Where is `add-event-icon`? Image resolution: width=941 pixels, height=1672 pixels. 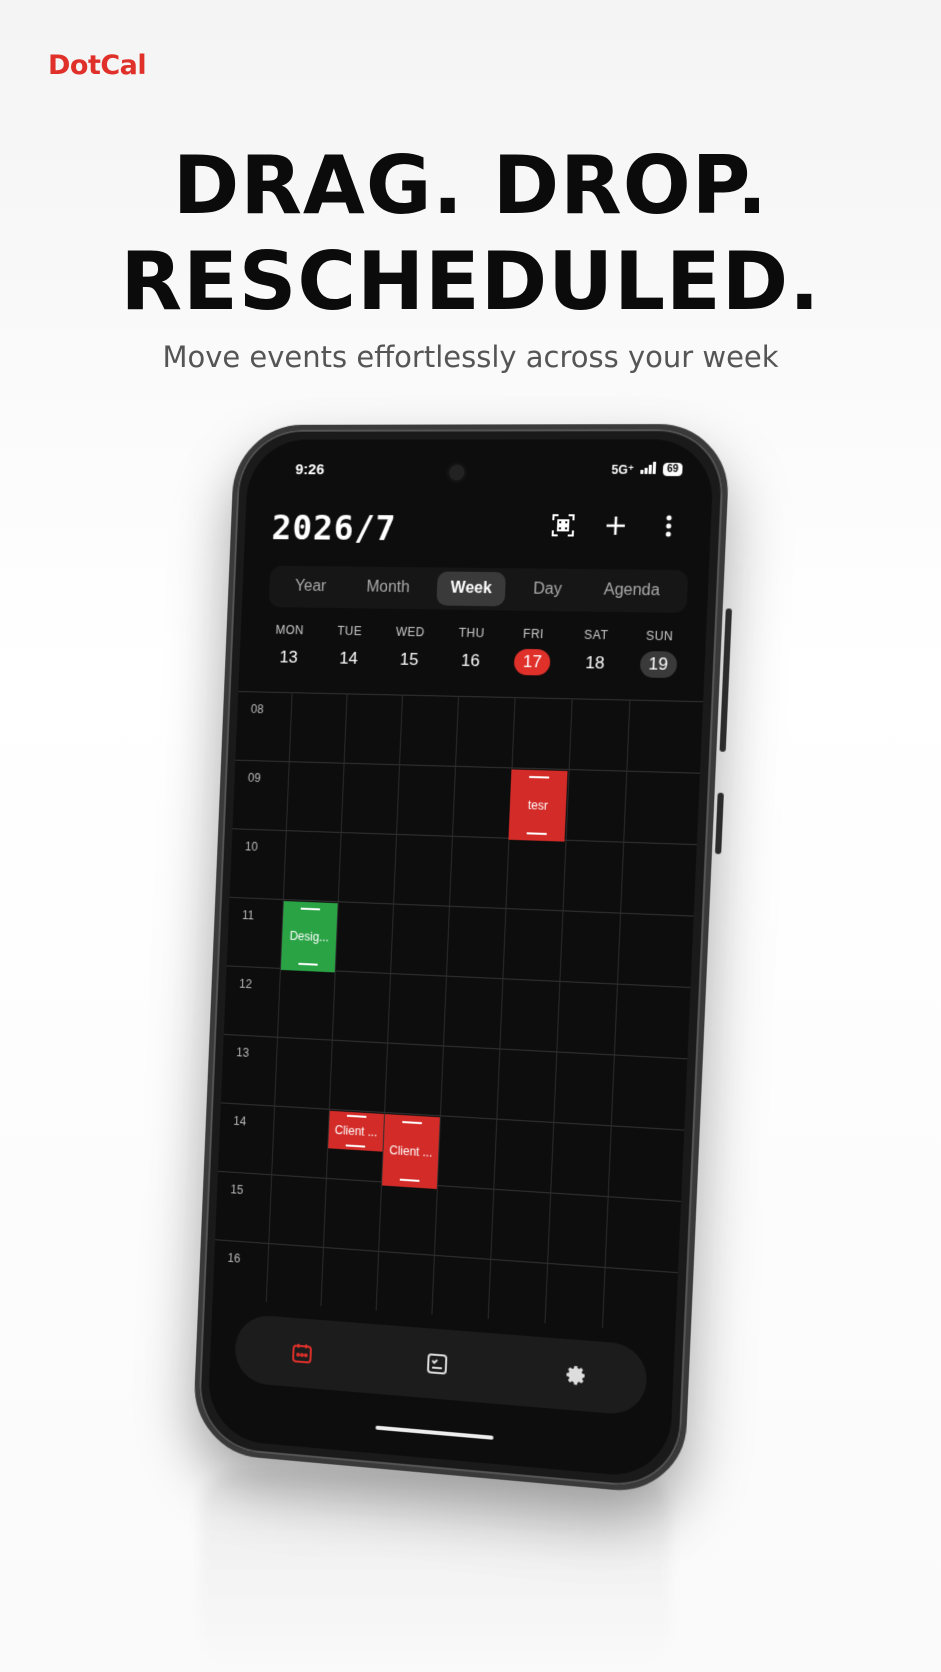
add-event-icon is located at coordinates (616, 525).